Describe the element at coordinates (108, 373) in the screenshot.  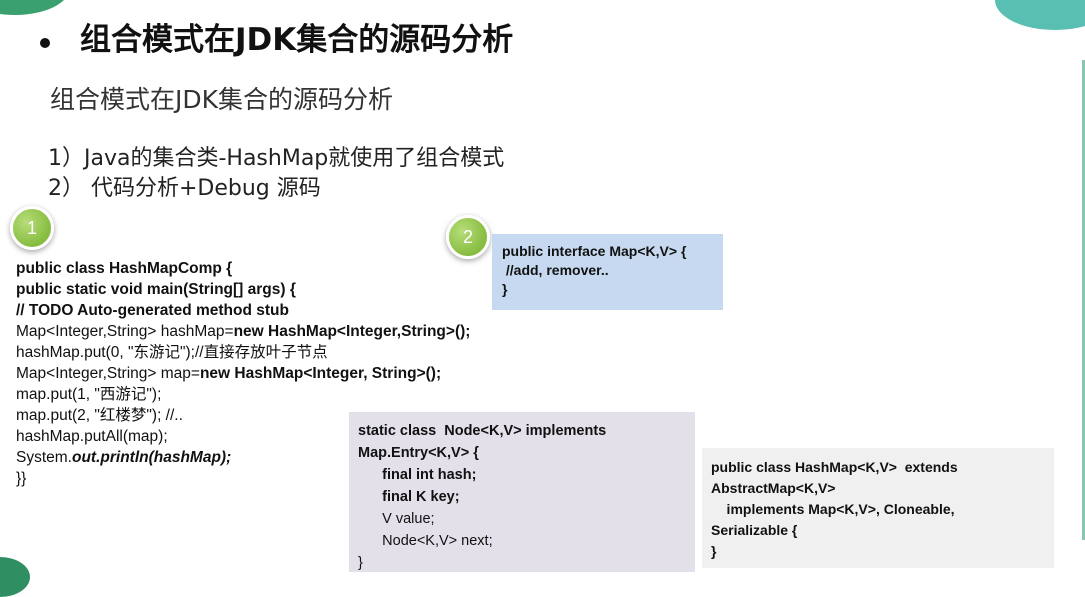
I see `code-line: Map<Integer,String> map=` at that location.